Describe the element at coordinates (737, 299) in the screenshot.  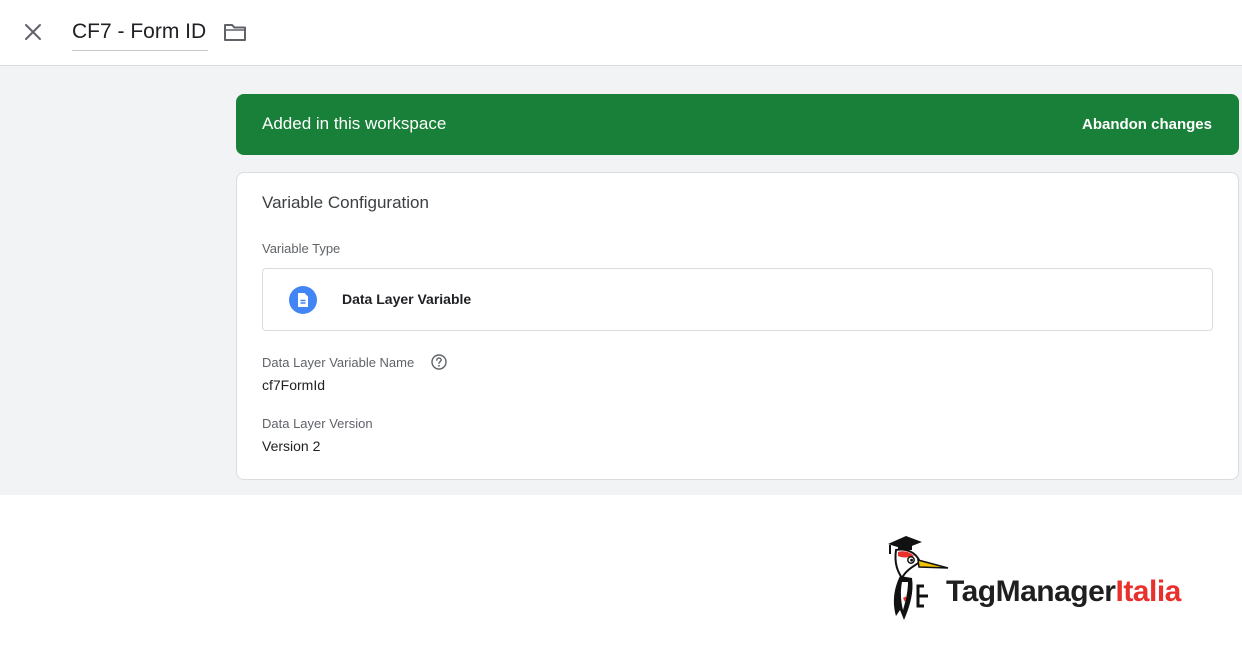
I see `variable-type-selector: Data Layer Variable` at that location.